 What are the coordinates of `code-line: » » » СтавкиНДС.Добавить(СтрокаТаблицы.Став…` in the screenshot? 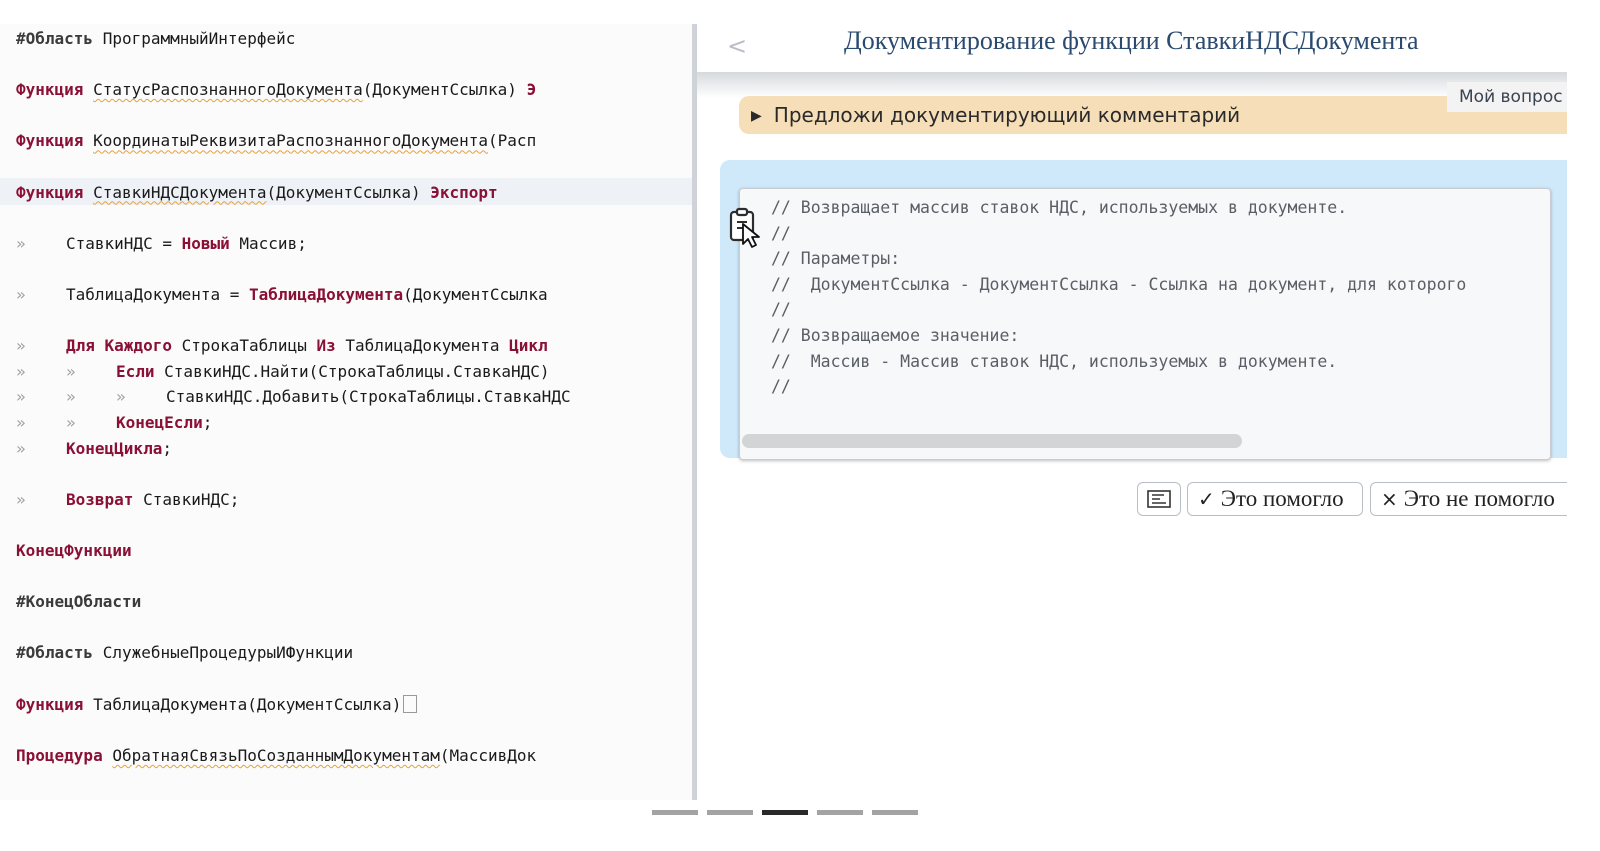 It's located at (293, 397).